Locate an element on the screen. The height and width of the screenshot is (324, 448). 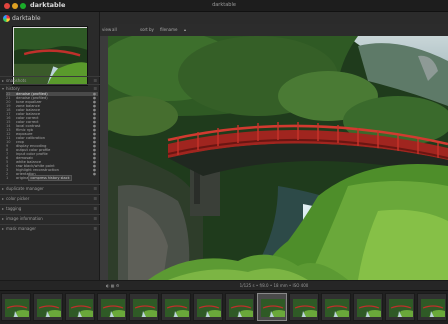
sort-by-dropdown: filename is located at coordinates (168, 30).